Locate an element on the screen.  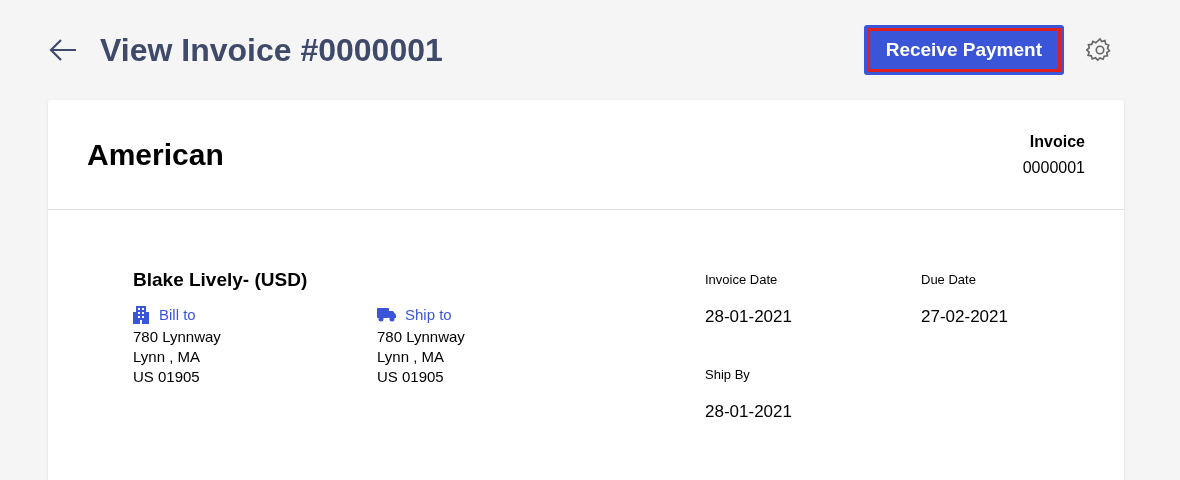
ship-to-label: Ship to is located at coordinates (428, 314).